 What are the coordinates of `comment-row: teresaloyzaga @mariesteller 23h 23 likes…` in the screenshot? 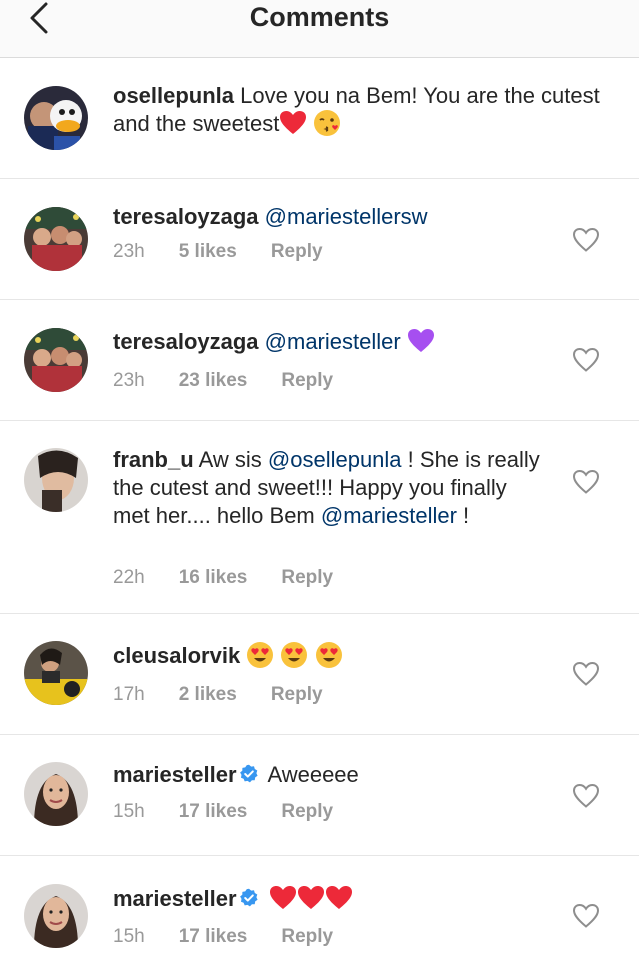 It's located at (319, 360).